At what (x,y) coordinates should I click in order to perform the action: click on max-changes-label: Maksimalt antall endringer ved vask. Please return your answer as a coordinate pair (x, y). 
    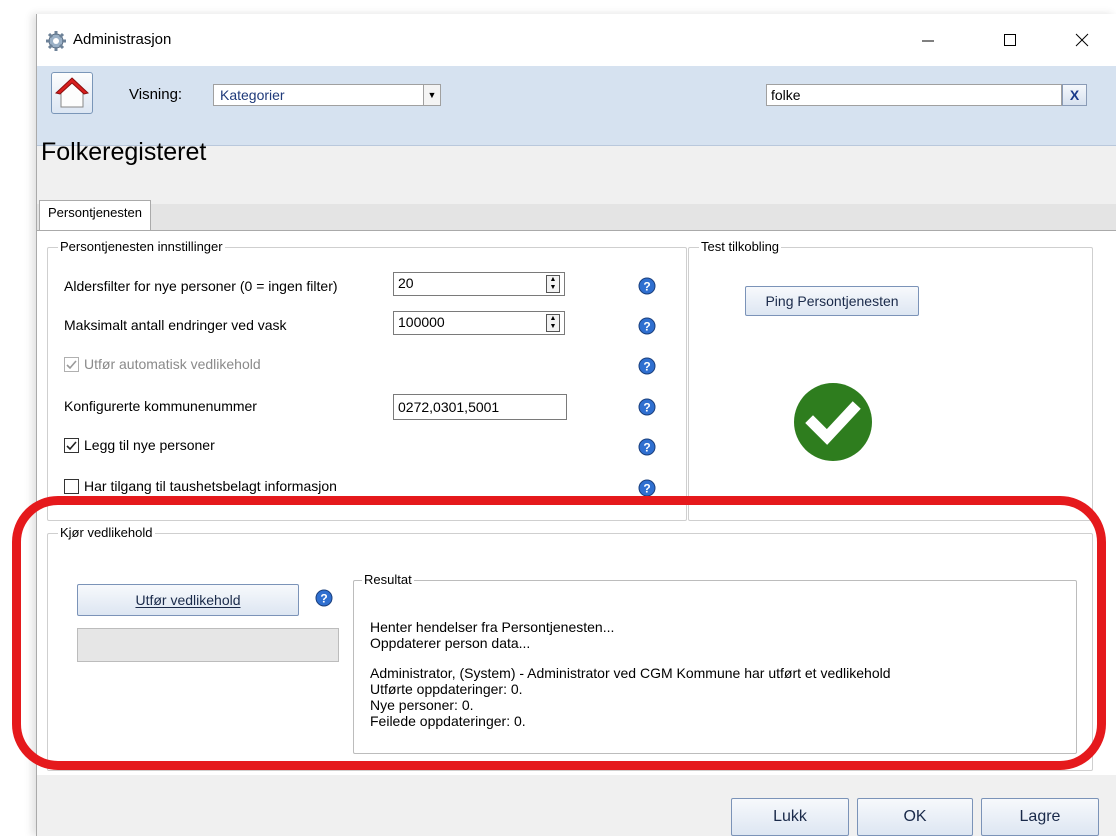
    Looking at the image, I should click on (175, 325).